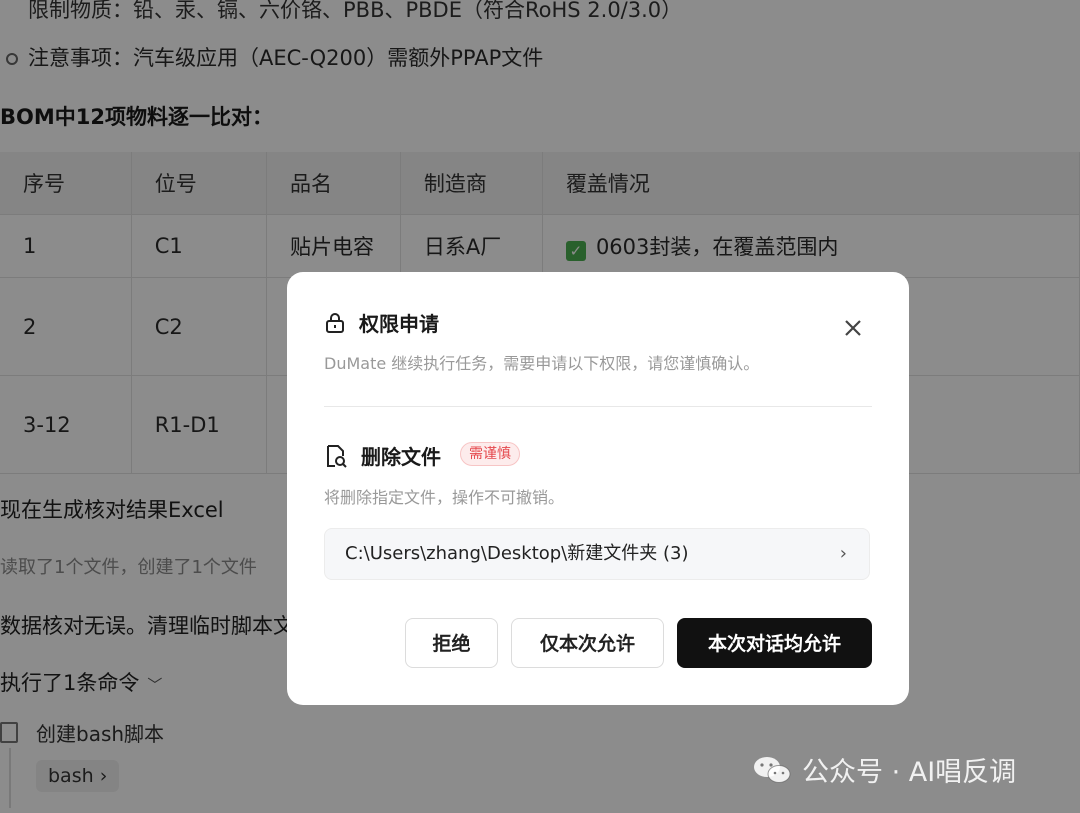 This screenshot has width=1080, height=813. I want to click on file-path-text: C:\Users\zhang\Desktop\新建文件夹 (3), so click(517, 553).